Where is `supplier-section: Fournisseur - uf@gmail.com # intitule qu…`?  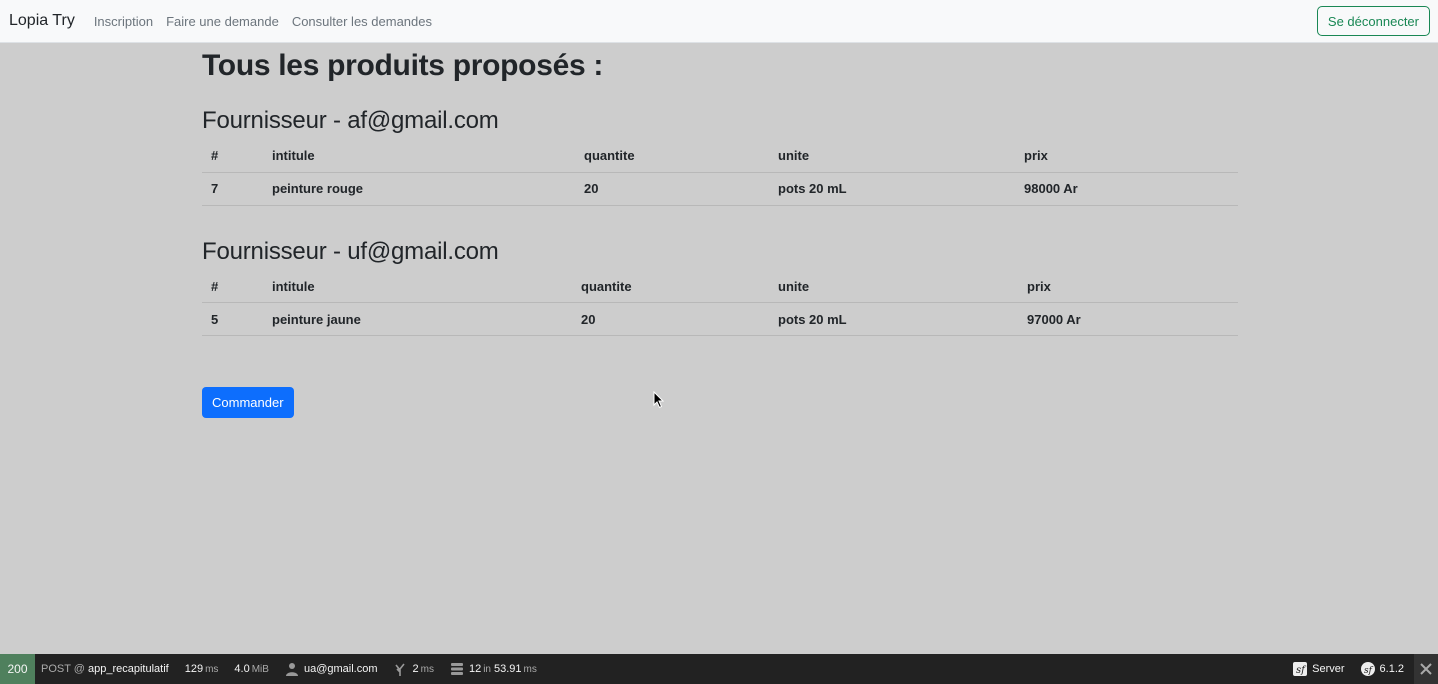 supplier-section: Fournisseur - uf@gmail.com # intitule qu… is located at coordinates (720, 287).